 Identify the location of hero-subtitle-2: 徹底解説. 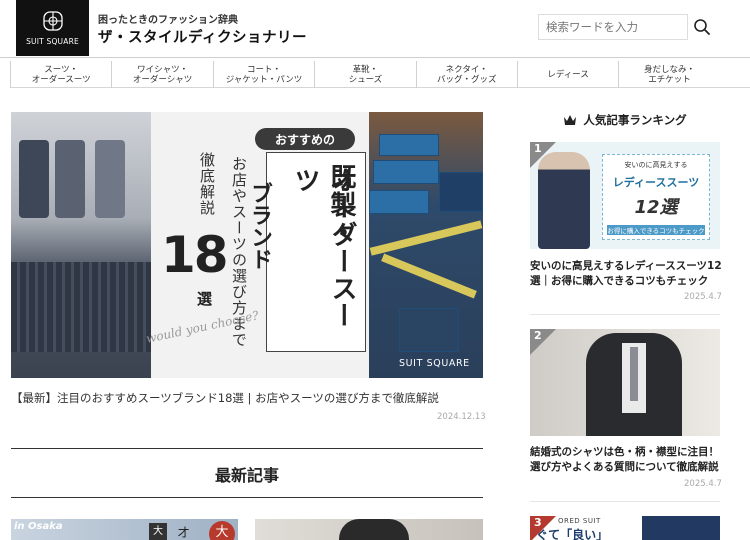
(207, 184).